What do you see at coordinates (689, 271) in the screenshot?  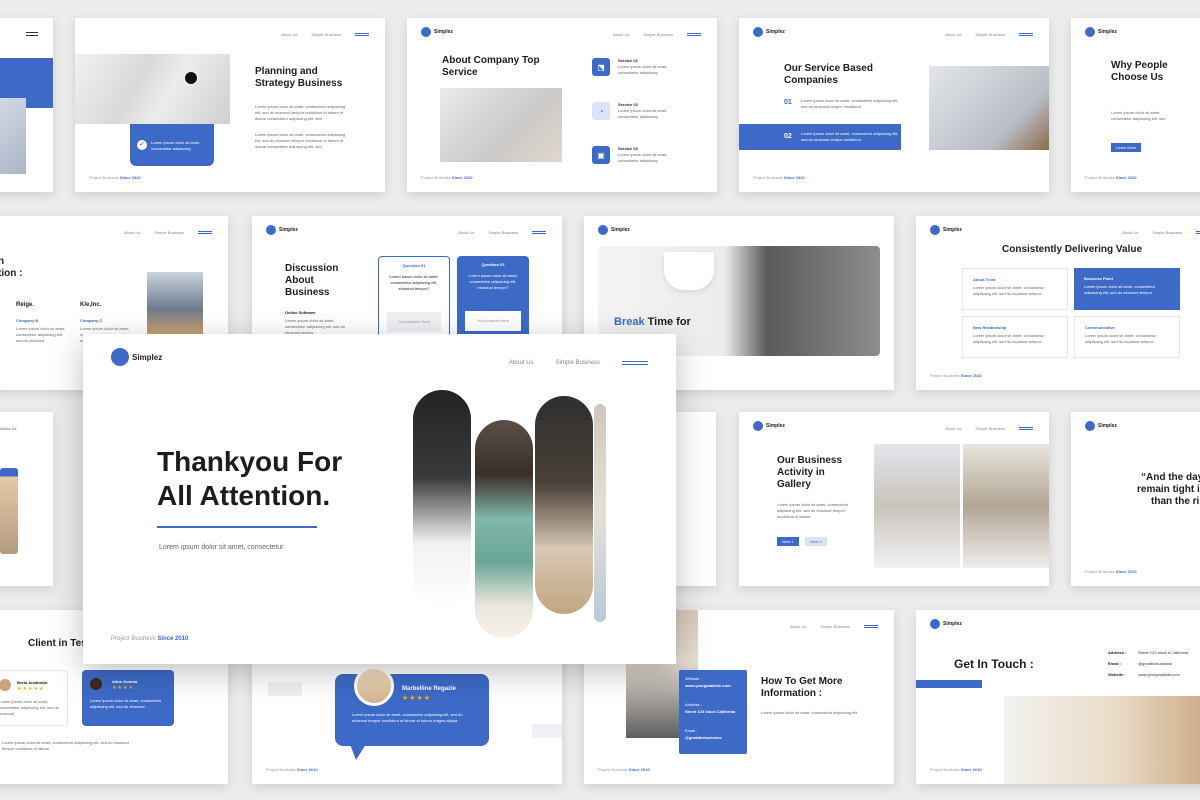 I see `cup-icon` at bounding box center [689, 271].